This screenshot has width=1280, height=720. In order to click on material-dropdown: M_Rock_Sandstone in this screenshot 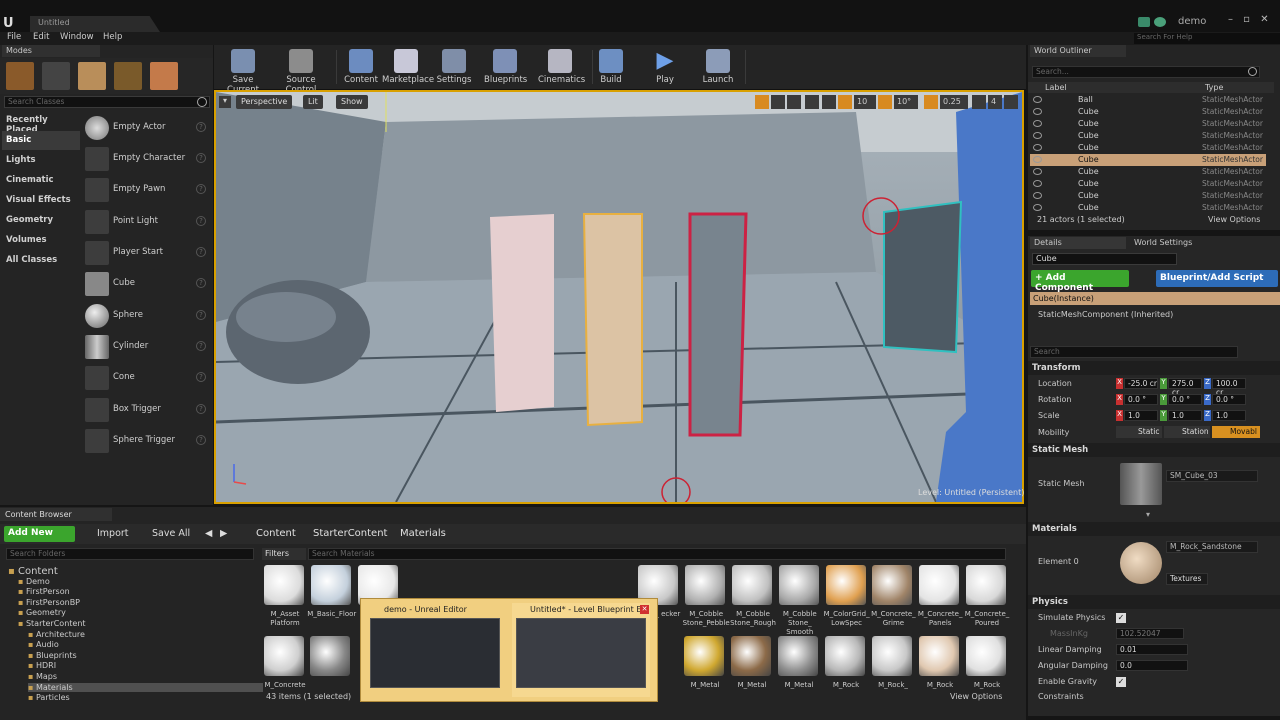, I will do `click(1212, 547)`.